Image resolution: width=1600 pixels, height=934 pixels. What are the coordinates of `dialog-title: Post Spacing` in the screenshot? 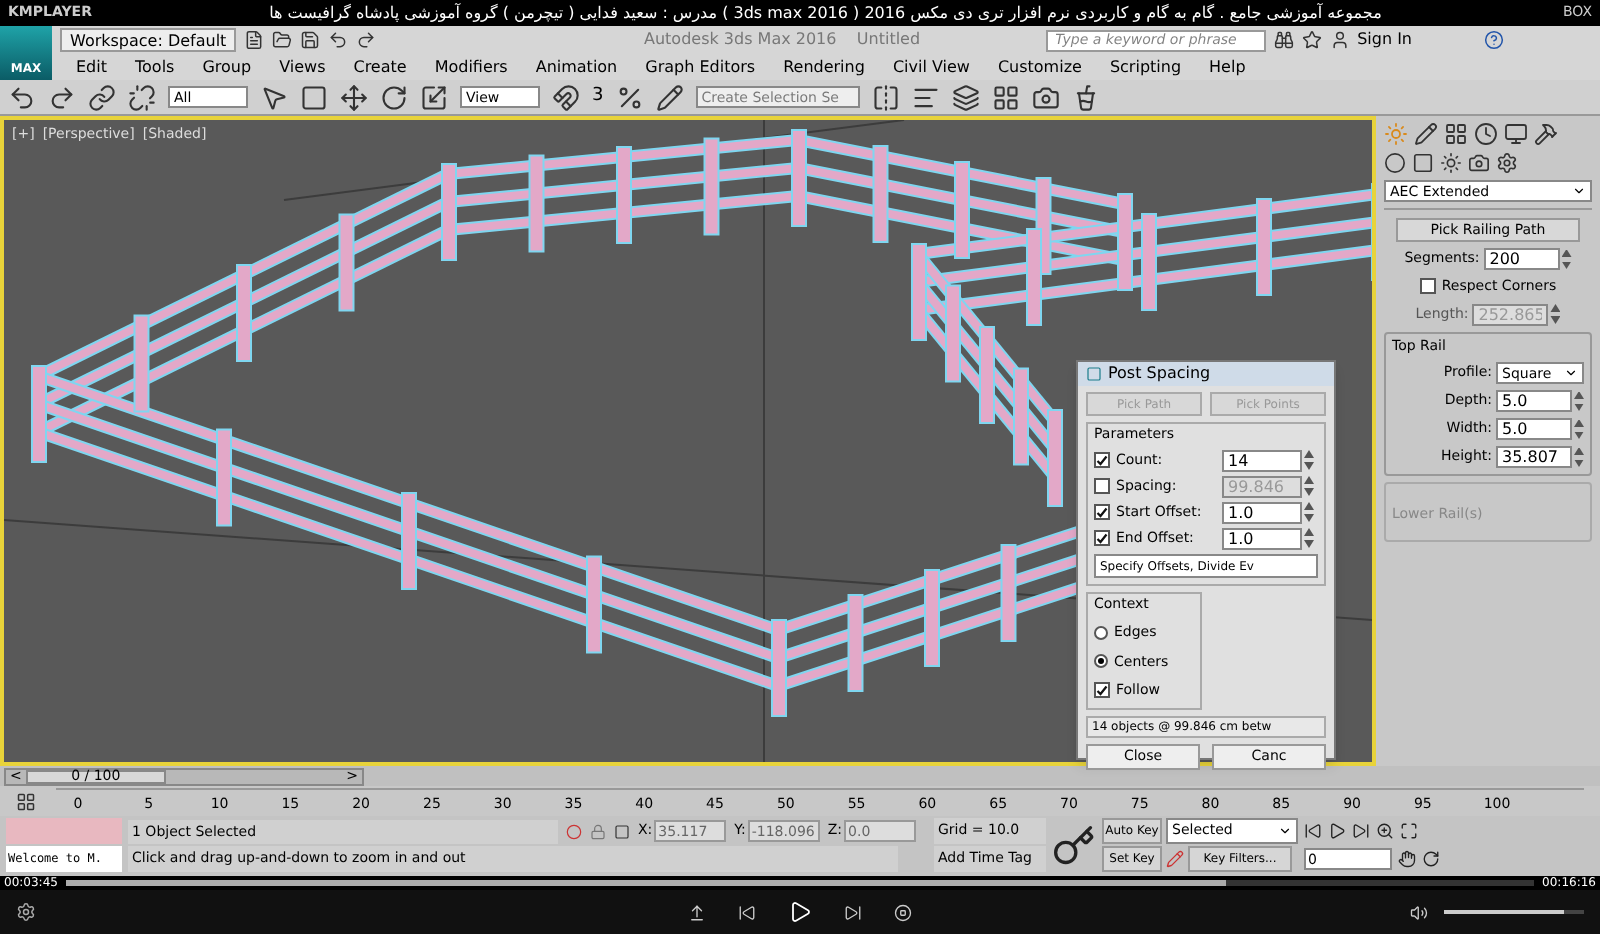 It's located at (1159, 374).